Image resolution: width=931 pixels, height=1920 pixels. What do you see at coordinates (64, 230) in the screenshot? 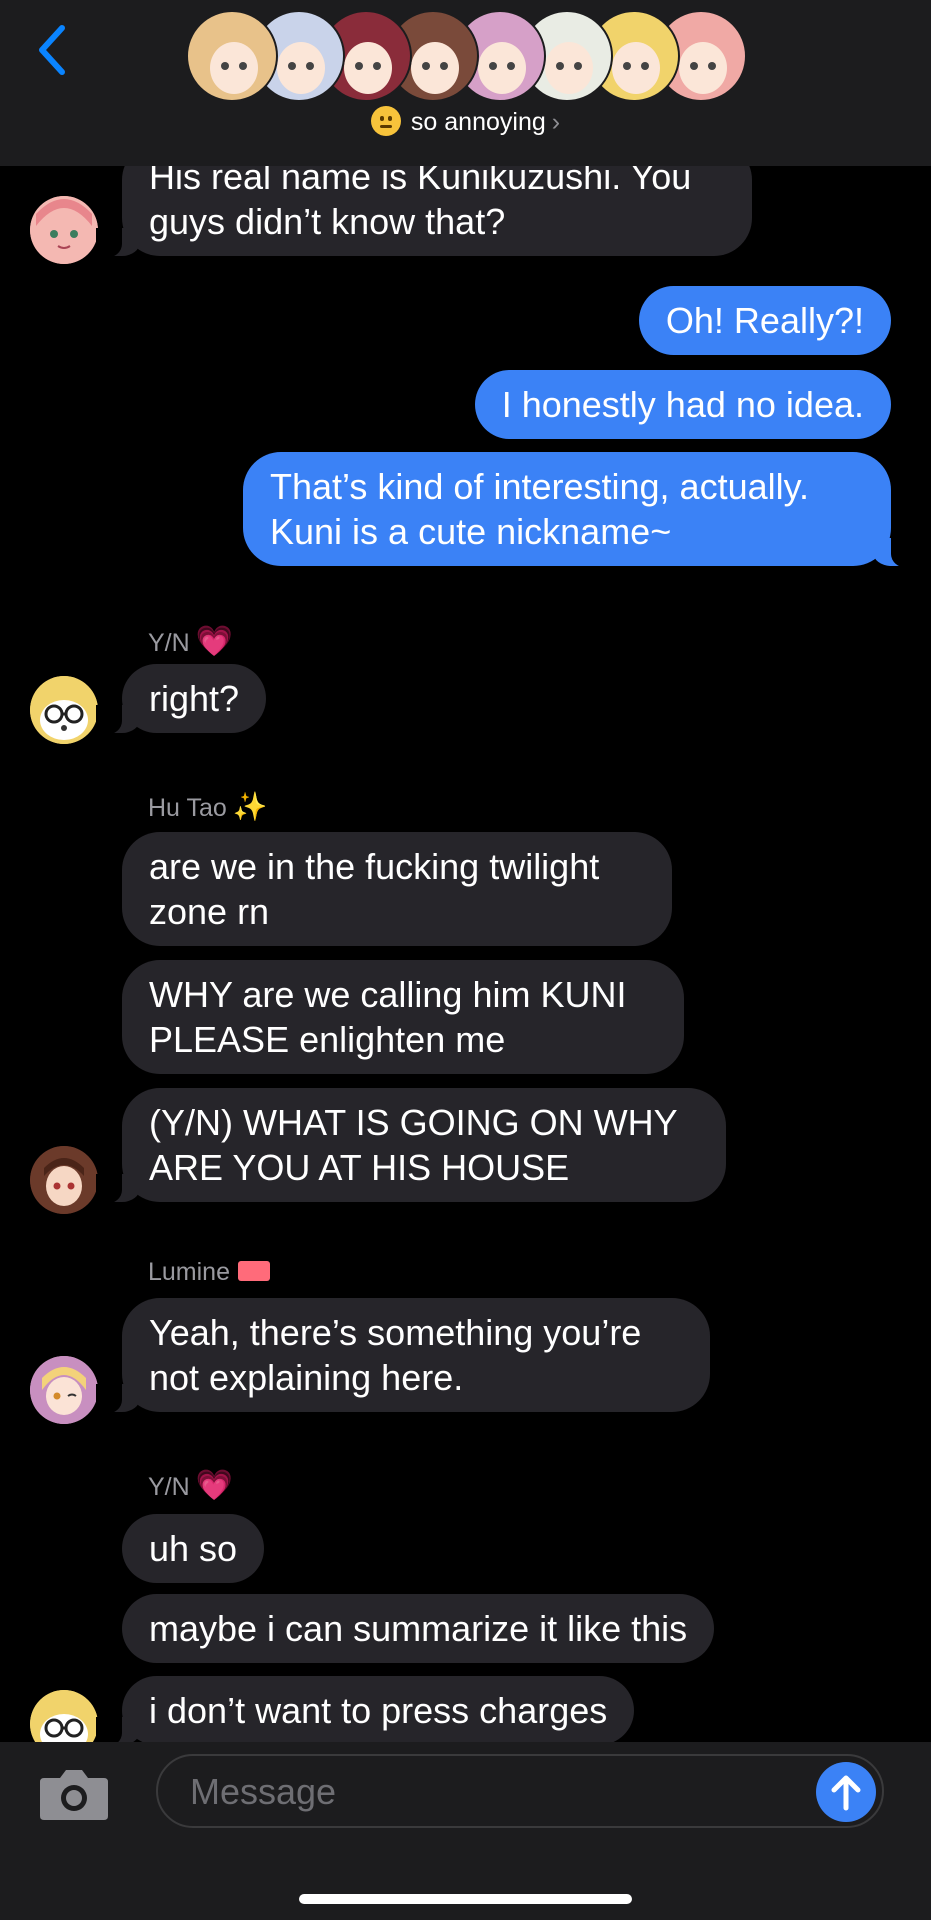
I see `avatar-sender-pink-hair` at bounding box center [64, 230].